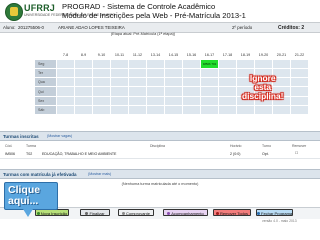 This screenshot has height=240, width=320. What do you see at coordinates (139, 6) in the screenshot?
I see `app-title: PROGRAD - Sistema de Controle Acadêmico` at bounding box center [139, 6].